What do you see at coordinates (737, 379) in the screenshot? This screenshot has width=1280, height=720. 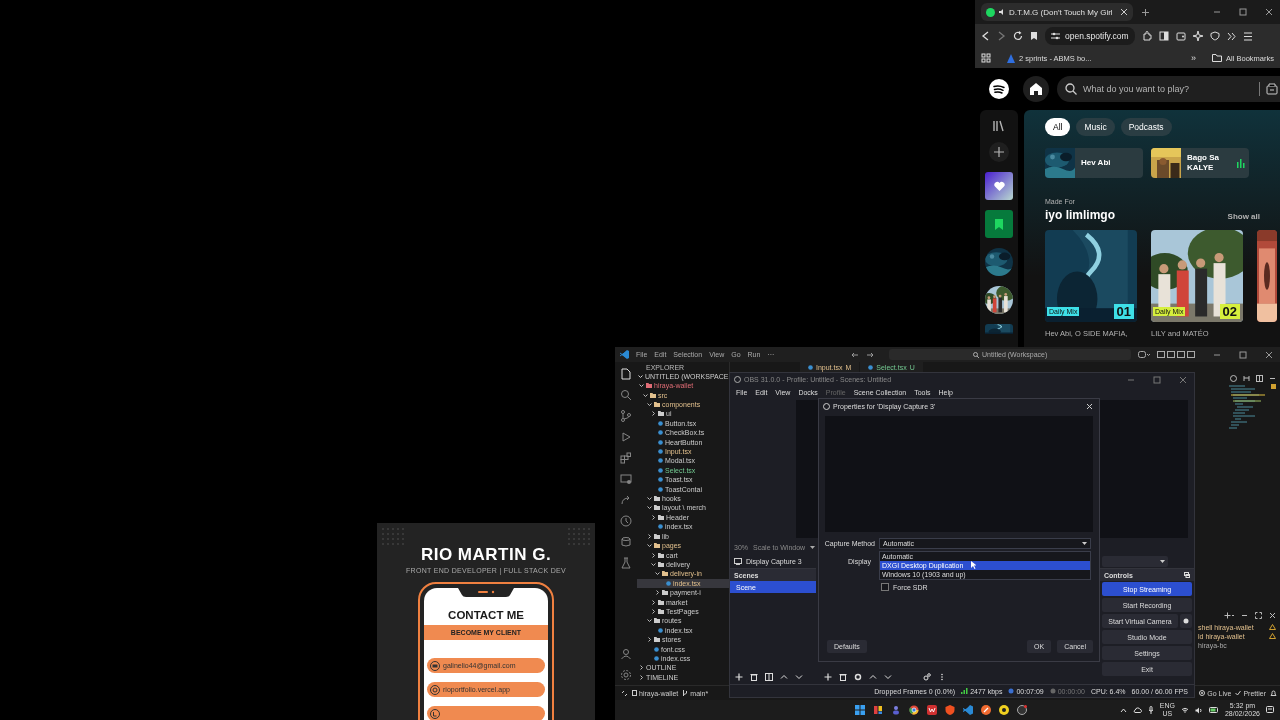 I see `app-logo-icon` at bounding box center [737, 379].